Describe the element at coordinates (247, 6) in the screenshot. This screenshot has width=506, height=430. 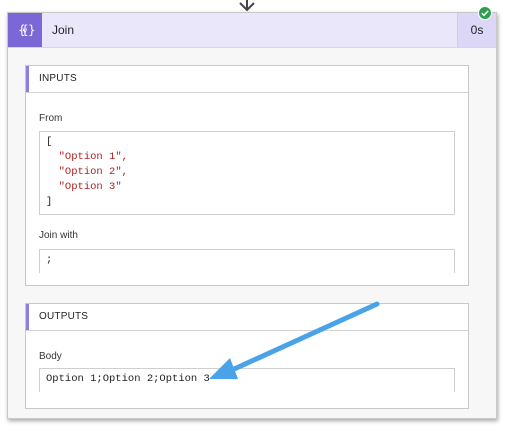
I see `connector-arrow-icon` at that location.